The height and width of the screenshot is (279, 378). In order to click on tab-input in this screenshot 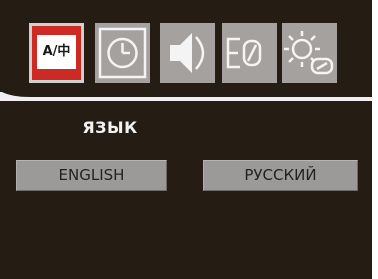, I will do `click(249, 53)`.